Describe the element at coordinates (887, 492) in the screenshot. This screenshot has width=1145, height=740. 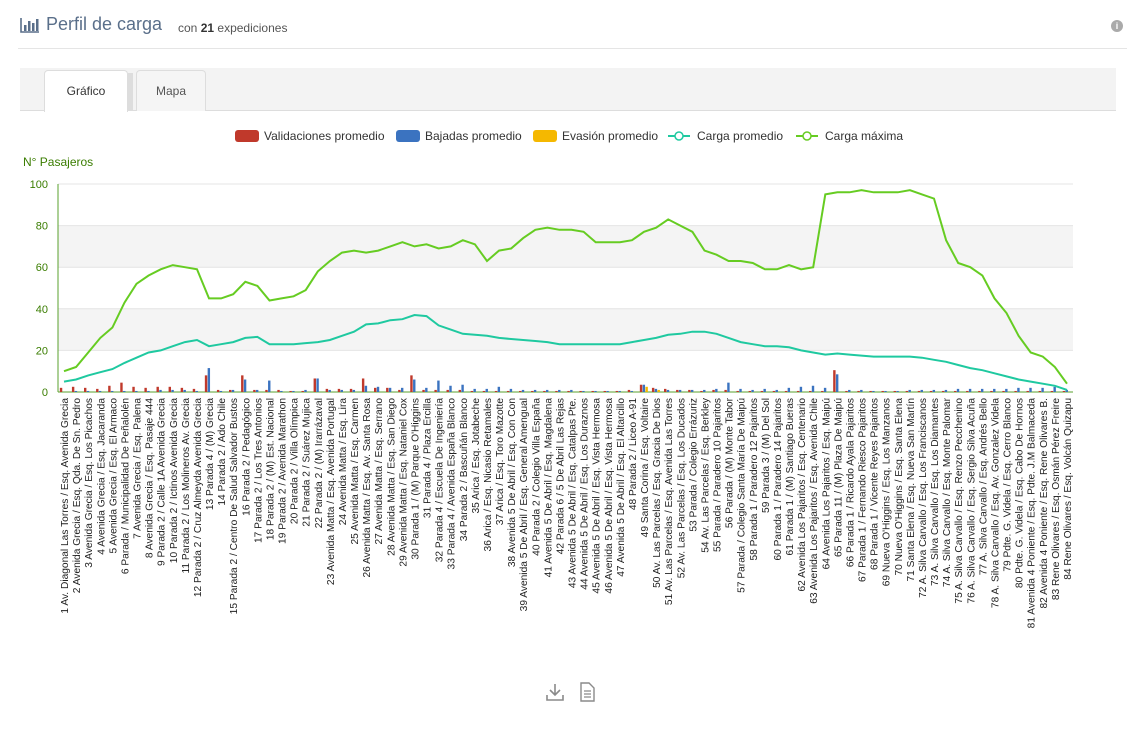
I see `x-tick-label: 69 Nueva O'Higgins / Esq. Los Manzanos` at that location.